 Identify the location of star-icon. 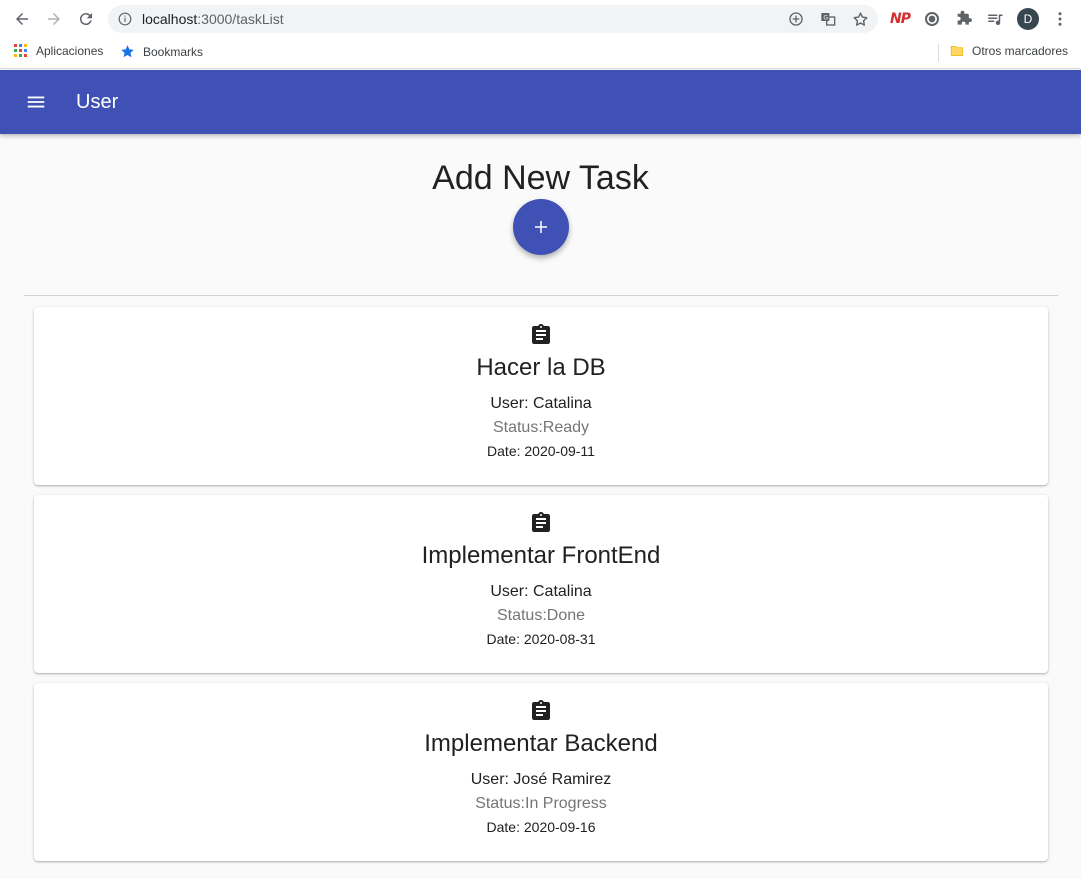
(127, 51).